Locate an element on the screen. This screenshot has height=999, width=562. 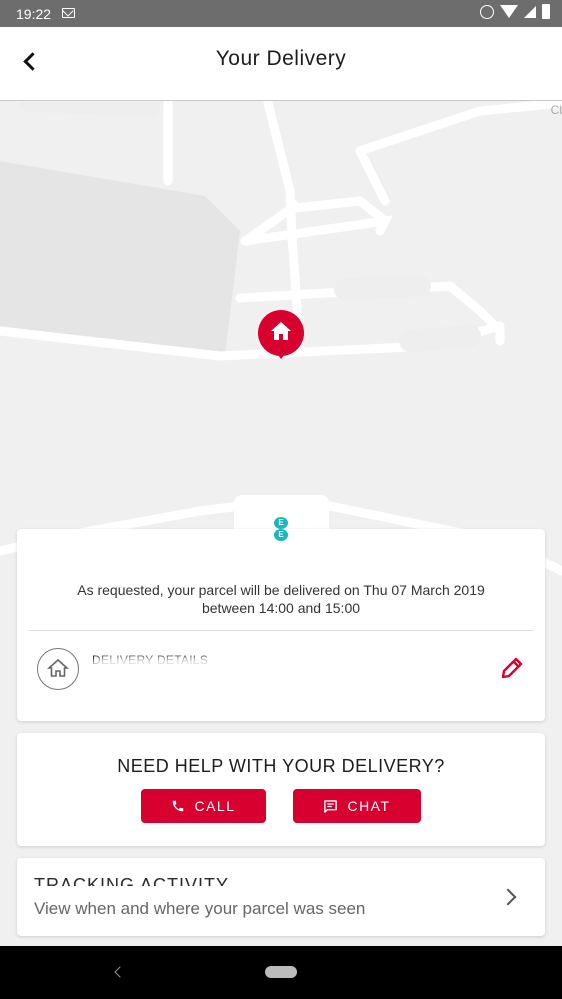
status-time: 19:22 is located at coordinates (34, 14).